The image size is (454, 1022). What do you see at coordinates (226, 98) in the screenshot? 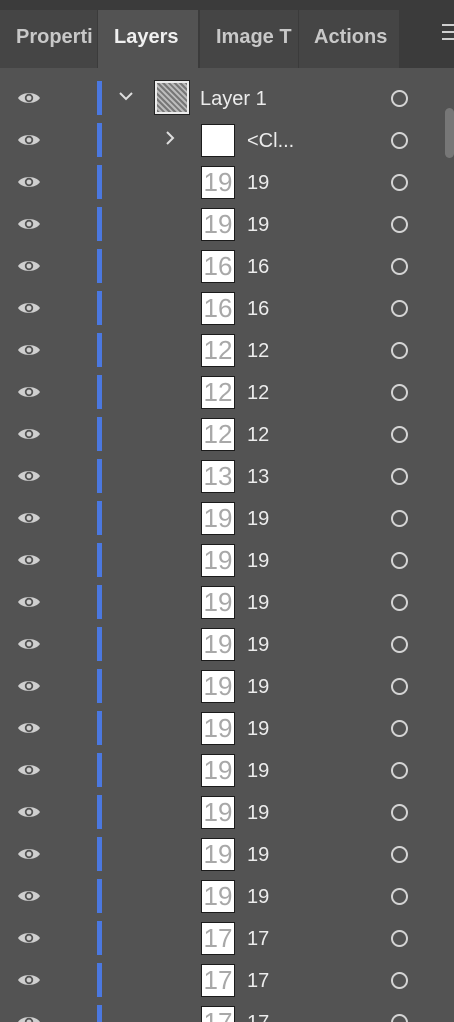
I see `layer-row: Layer 1` at bounding box center [226, 98].